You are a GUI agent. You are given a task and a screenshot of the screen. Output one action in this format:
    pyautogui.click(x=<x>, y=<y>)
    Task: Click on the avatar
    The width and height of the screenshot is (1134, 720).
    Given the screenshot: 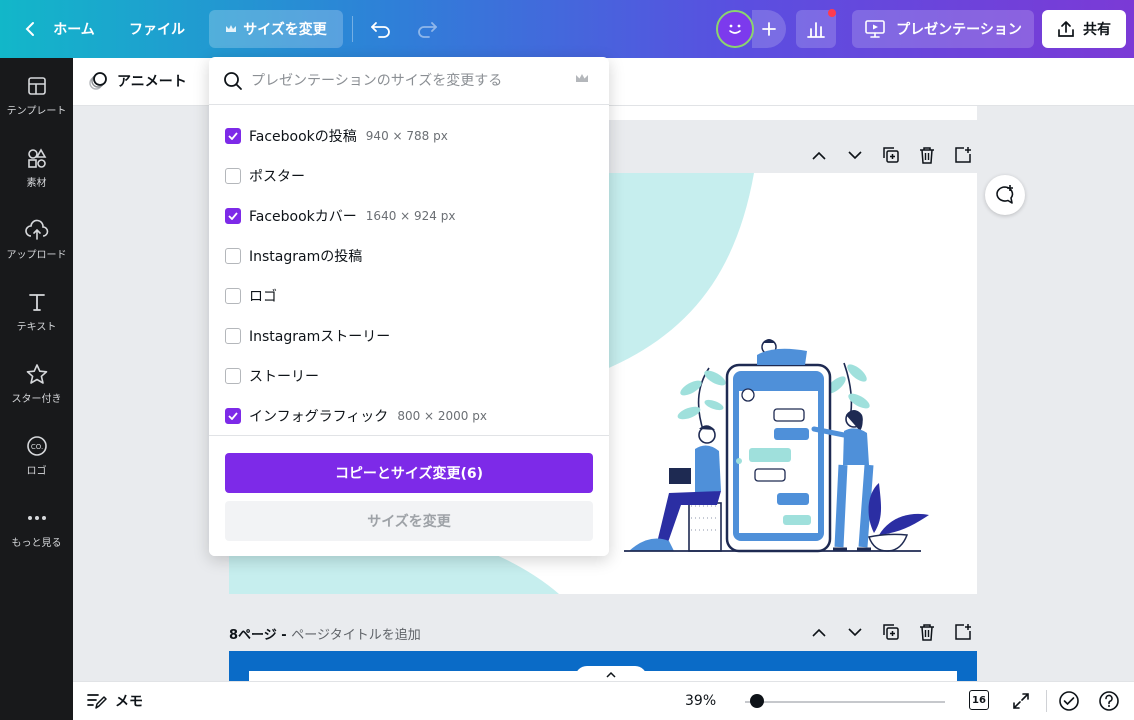 What is the action you would take?
    pyautogui.click(x=735, y=29)
    